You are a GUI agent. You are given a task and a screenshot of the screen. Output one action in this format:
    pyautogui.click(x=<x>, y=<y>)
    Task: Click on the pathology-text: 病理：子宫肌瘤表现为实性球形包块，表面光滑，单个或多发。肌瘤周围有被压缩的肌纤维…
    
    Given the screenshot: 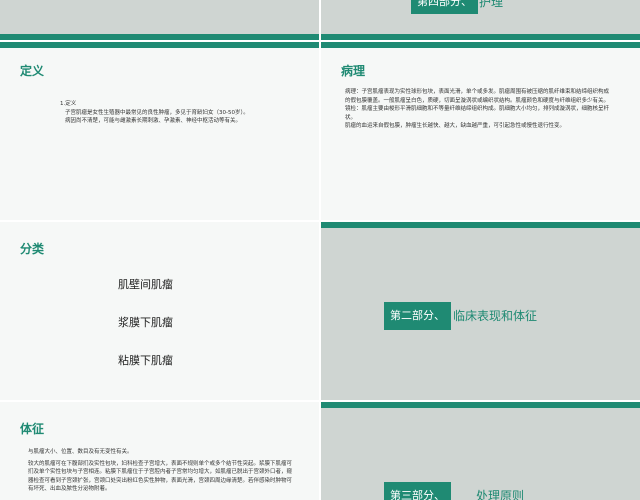 What is the action you would take?
    pyautogui.click(x=477, y=109)
    